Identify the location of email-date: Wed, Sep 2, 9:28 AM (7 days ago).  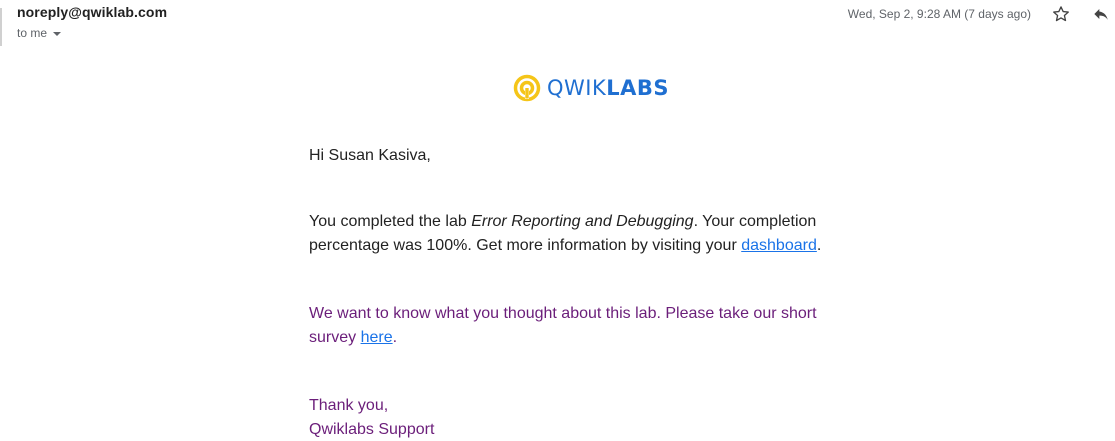
(939, 14).